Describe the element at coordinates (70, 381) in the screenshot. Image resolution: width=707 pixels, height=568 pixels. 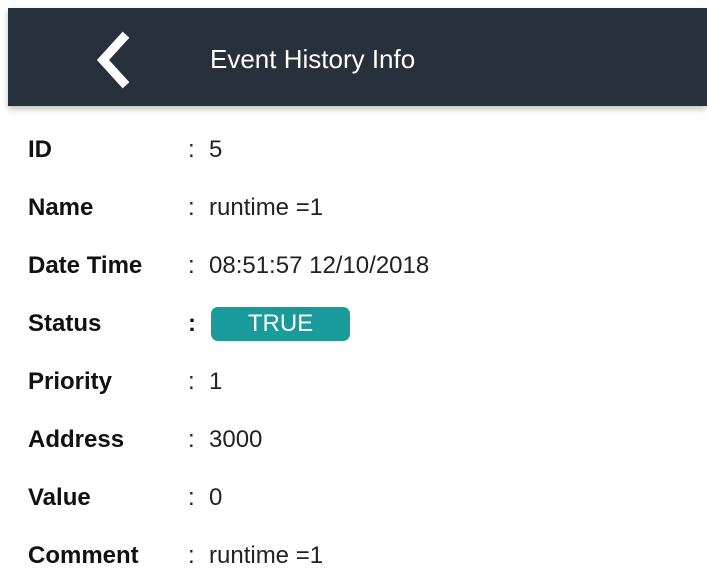
I see `field-label: Priority` at that location.